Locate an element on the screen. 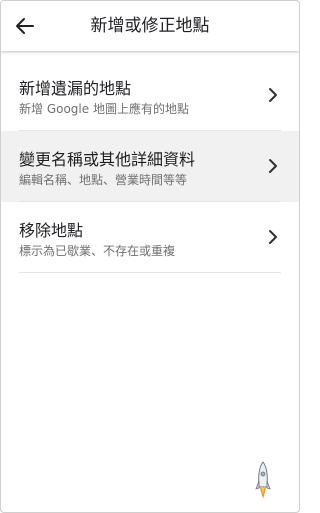  page-title: 新增或修正地點 is located at coordinates (150, 26).